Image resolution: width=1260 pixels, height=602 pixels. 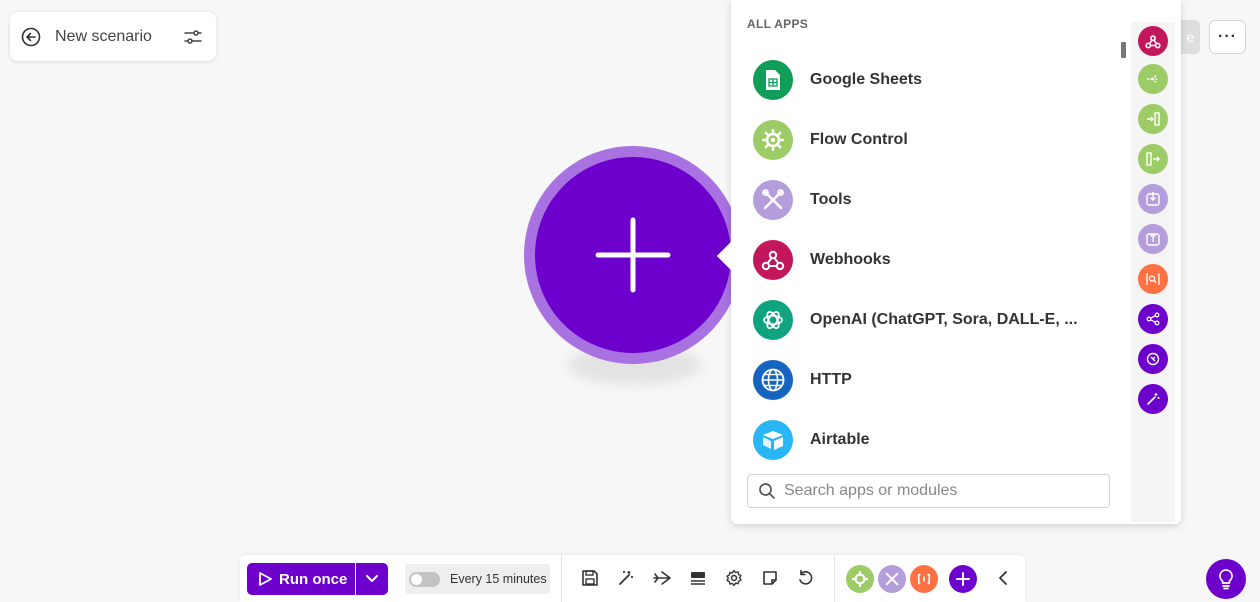 I want to click on note-icon, so click(x=770, y=578).